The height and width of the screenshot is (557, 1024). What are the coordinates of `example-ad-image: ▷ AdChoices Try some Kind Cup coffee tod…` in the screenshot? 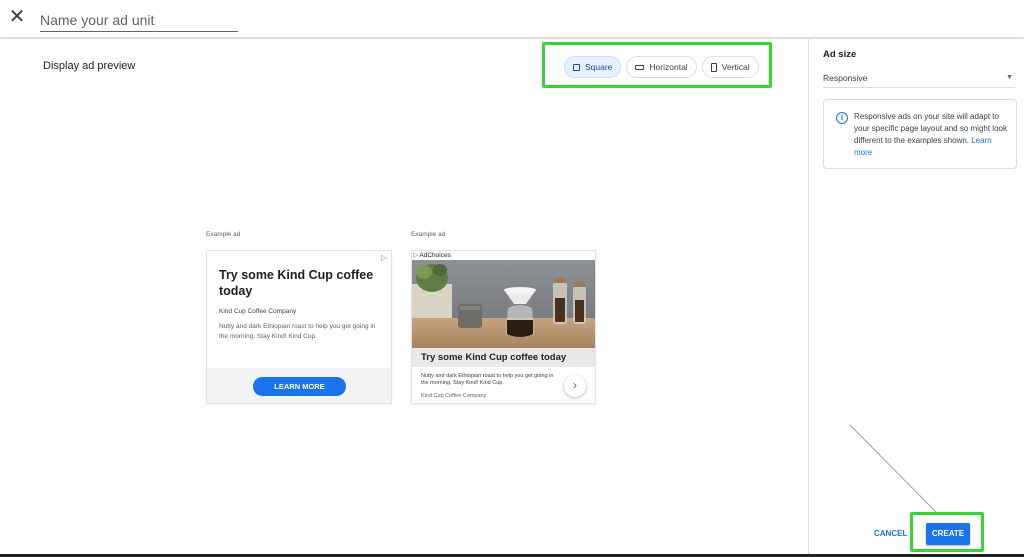 It's located at (503, 327).